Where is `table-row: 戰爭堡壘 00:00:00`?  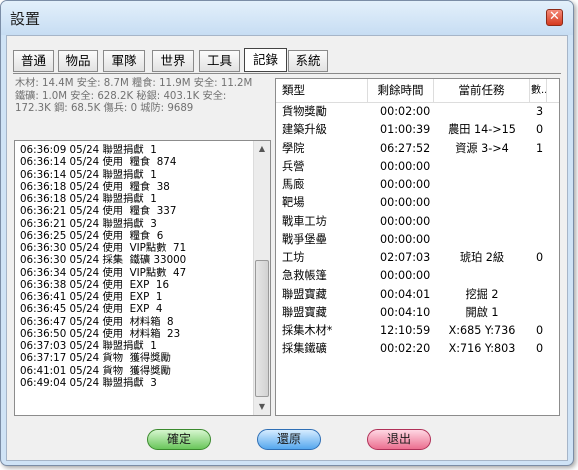 table-row: 戰爭堡壘 00:00:00 is located at coordinates (417, 240).